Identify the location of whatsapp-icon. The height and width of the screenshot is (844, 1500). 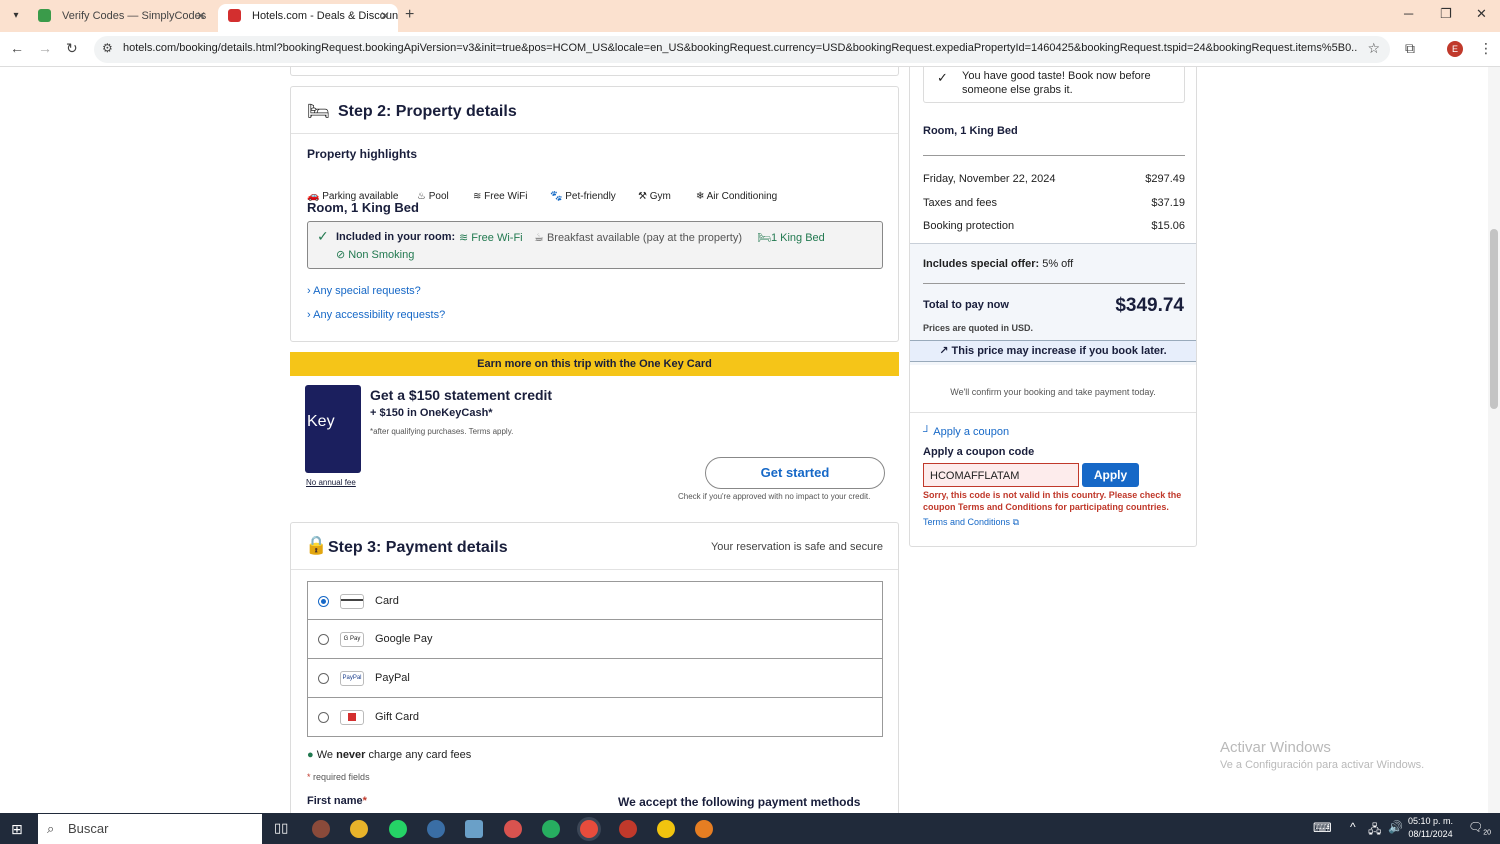
(398, 829).